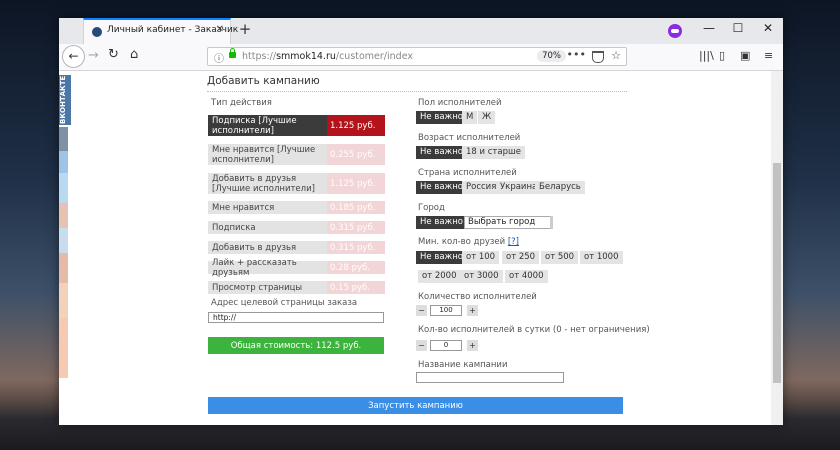  Describe the element at coordinates (219, 57) in the screenshot. I see `info-icon: ⓘ` at that location.